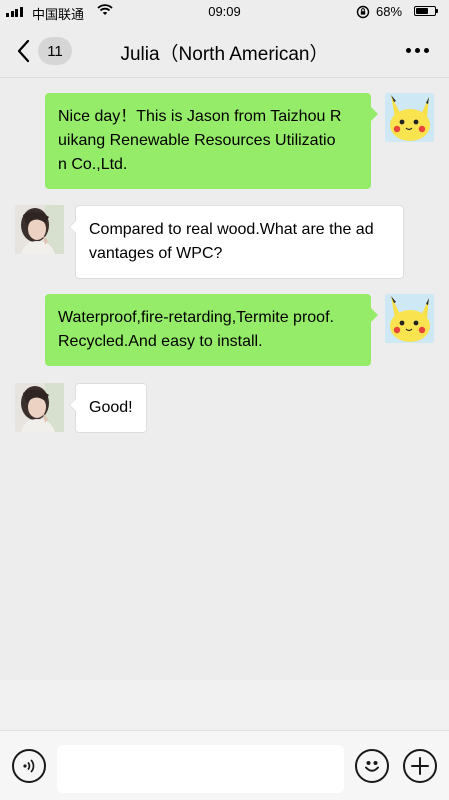 The width and height of the screenshot is (449, 800). Describe the element at coordinates (93, 164) in the screenshot. I see `message-line: n Co.,Ltd.` at that location.